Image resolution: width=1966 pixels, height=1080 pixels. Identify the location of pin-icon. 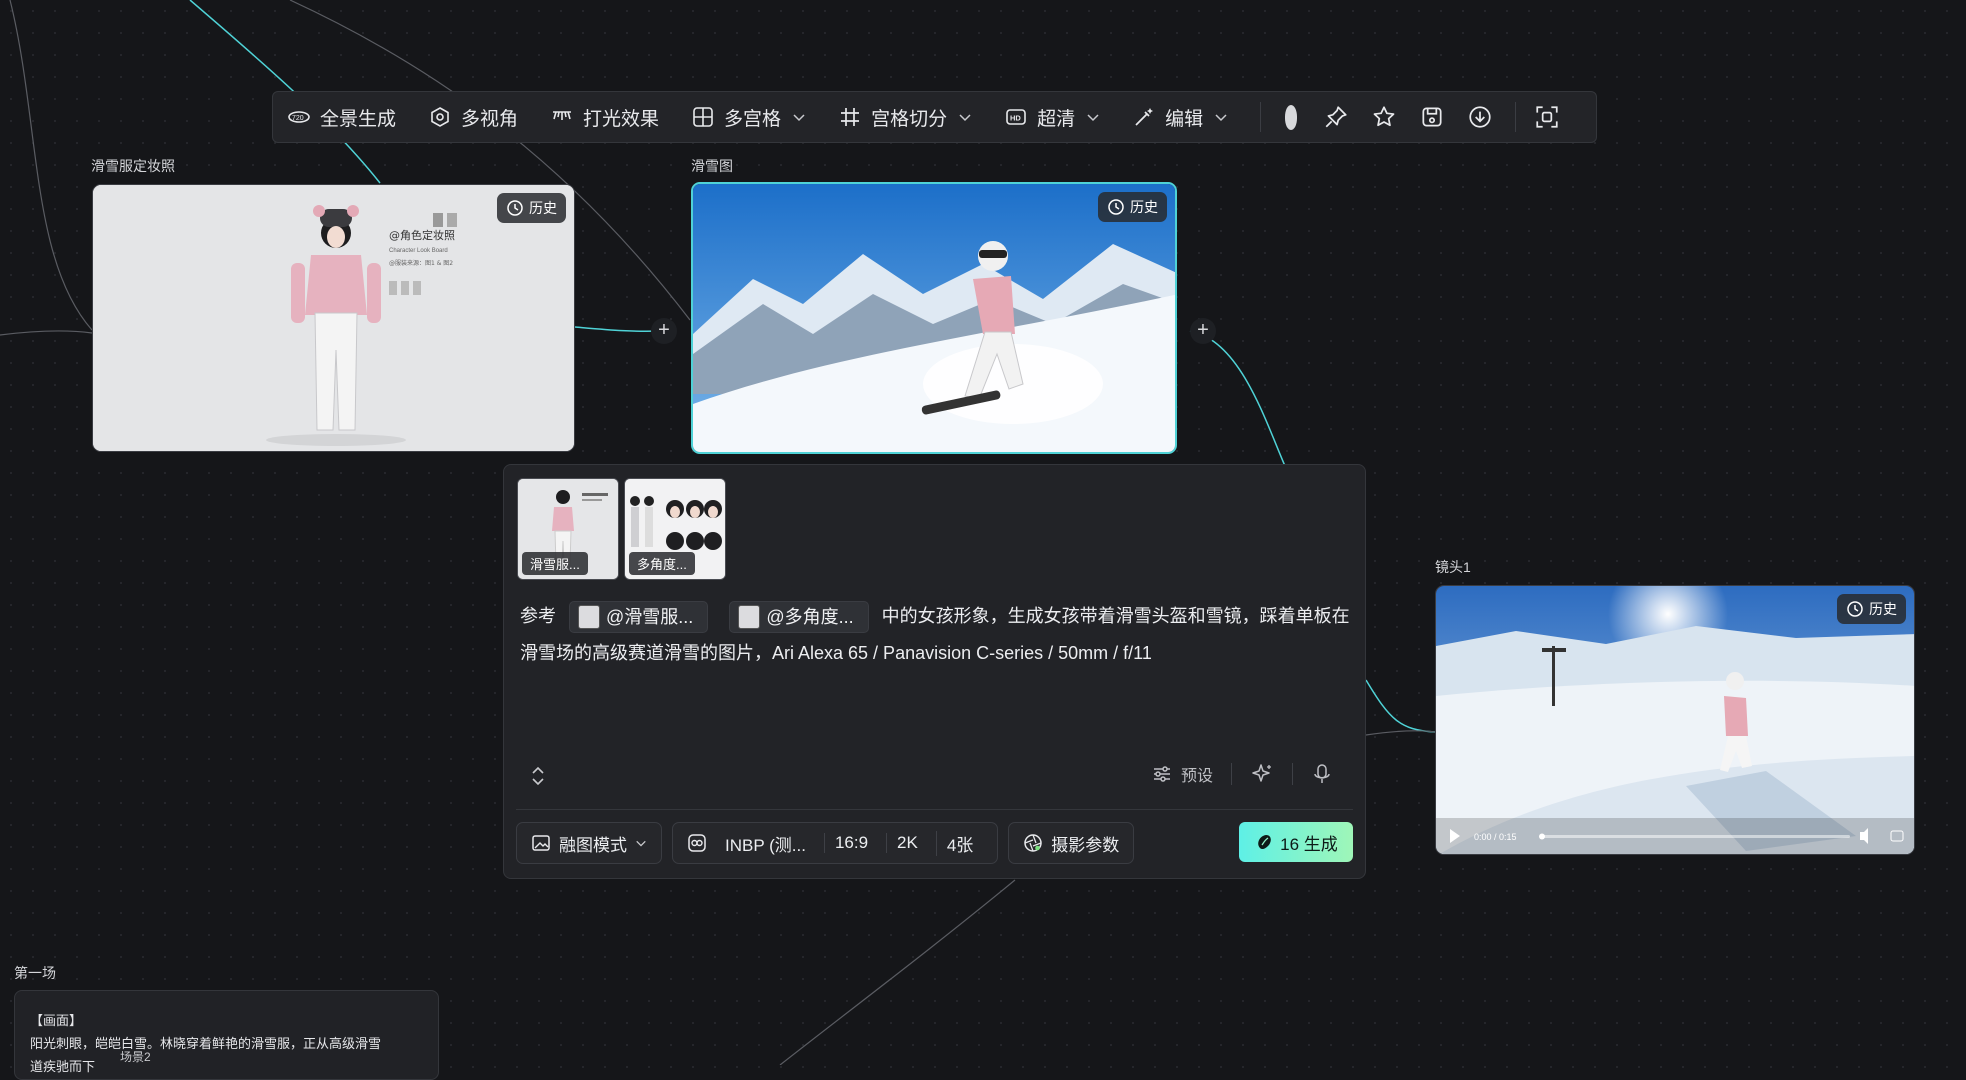
(1337, 117).